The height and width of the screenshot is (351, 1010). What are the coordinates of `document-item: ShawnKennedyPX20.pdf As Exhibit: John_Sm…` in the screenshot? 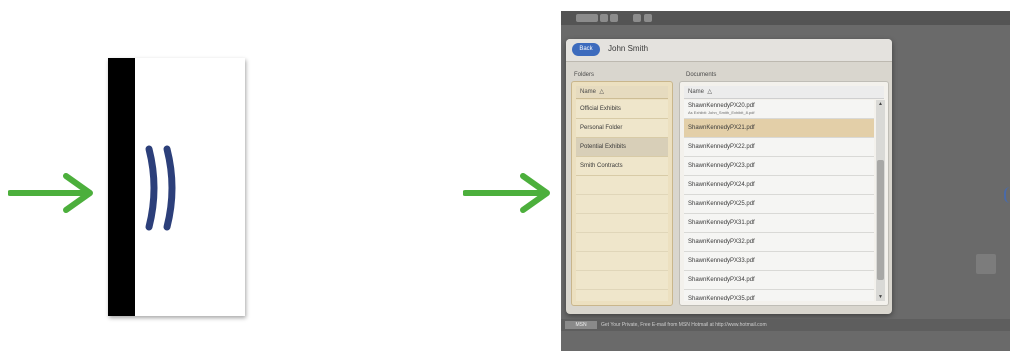 It's located at (779, 109).